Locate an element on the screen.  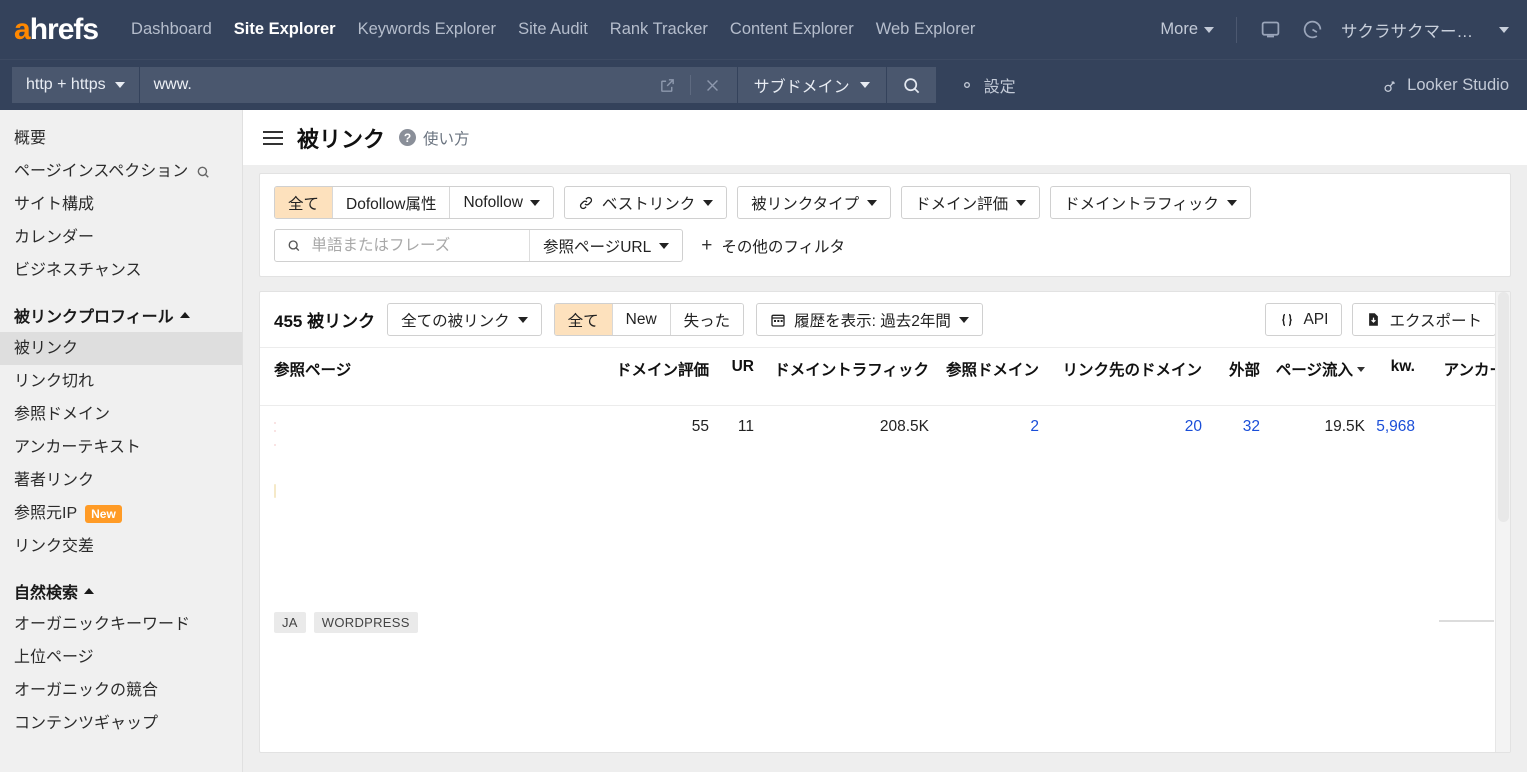
page-header: 被リンク ? 使い方 is located at coordinates (885, 137).